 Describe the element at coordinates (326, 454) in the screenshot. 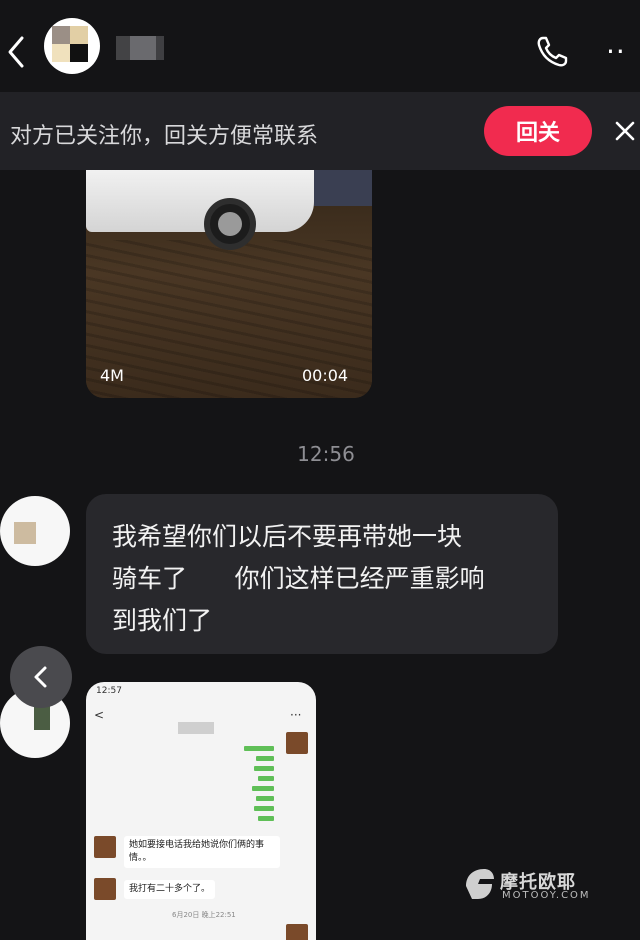

I see `message-timestamp: 12:56` at that location.